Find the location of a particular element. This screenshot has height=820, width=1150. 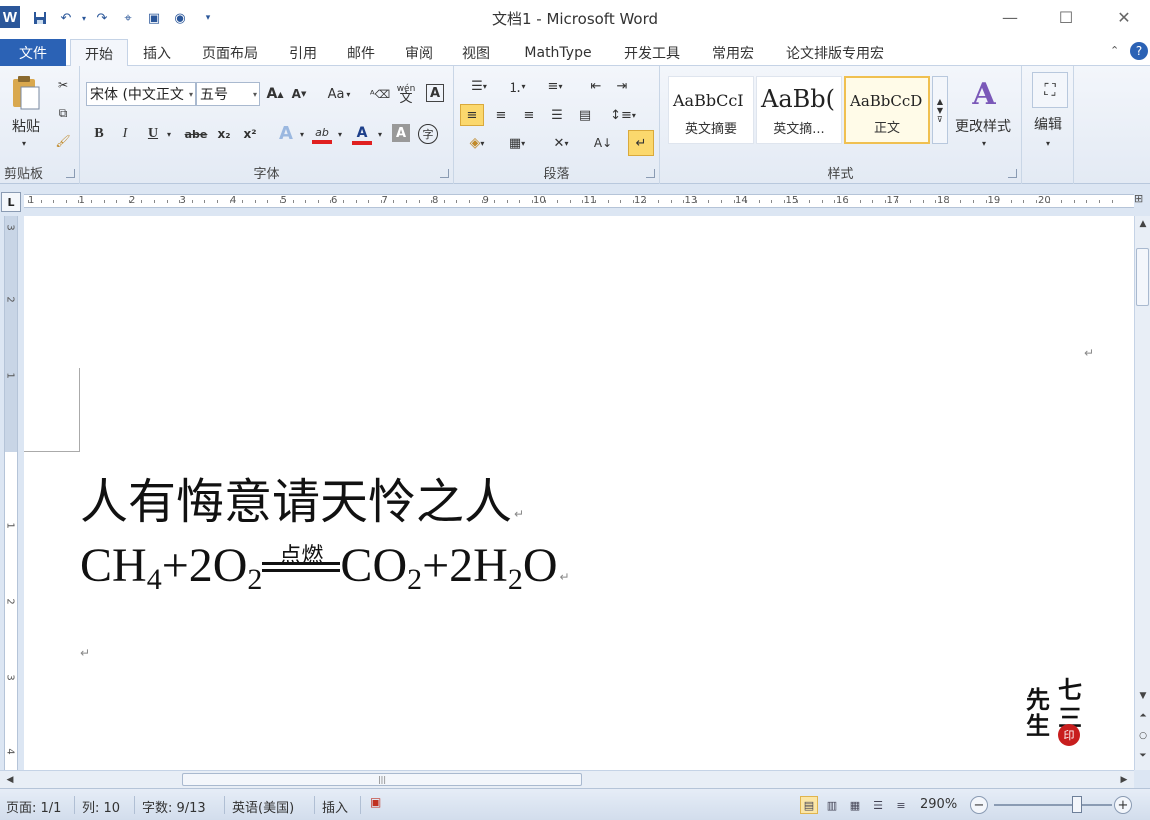

paste-button: 粘贴 is located at coordinates (26, 126).